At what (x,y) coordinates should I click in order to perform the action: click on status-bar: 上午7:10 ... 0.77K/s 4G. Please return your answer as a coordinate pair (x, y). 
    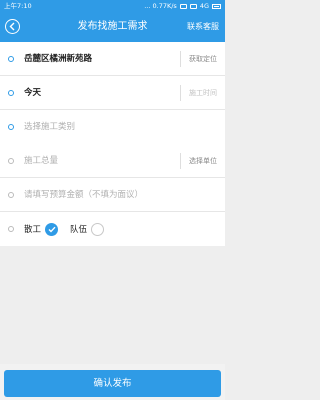
    Looking at the image, I should click on (112, 6).